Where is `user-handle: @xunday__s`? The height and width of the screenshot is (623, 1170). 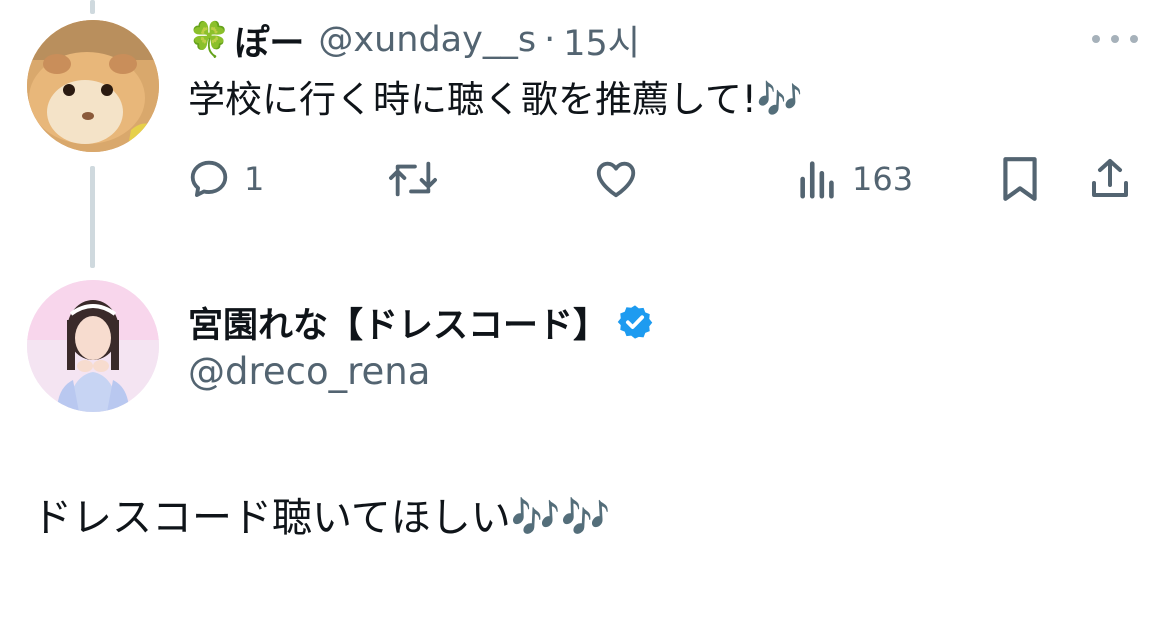 user-handle: @xunday__s is located at coordinates (427, 40).